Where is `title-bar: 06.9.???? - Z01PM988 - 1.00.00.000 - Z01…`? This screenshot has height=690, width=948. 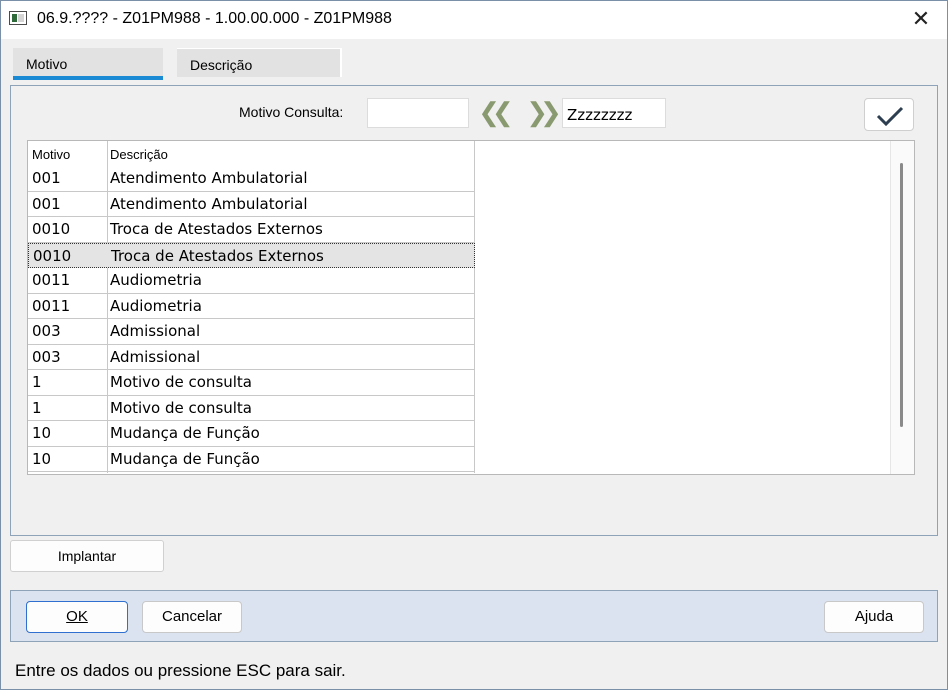 title-bar: 06.9.???? - Z01PM988 - 1.00.00.000 - Z01… is located at coordinates (474, 20).